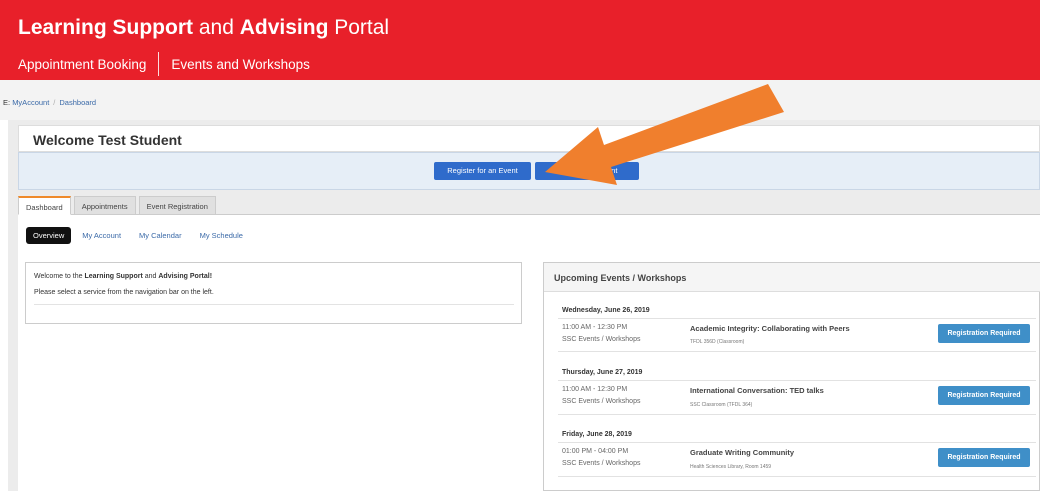 Image resolution: width=1040 pixels, height=491 pixels. Describe the element at coordinates (284, 27) in the screenshot. I see `title-part-advising: Advising` at that location.